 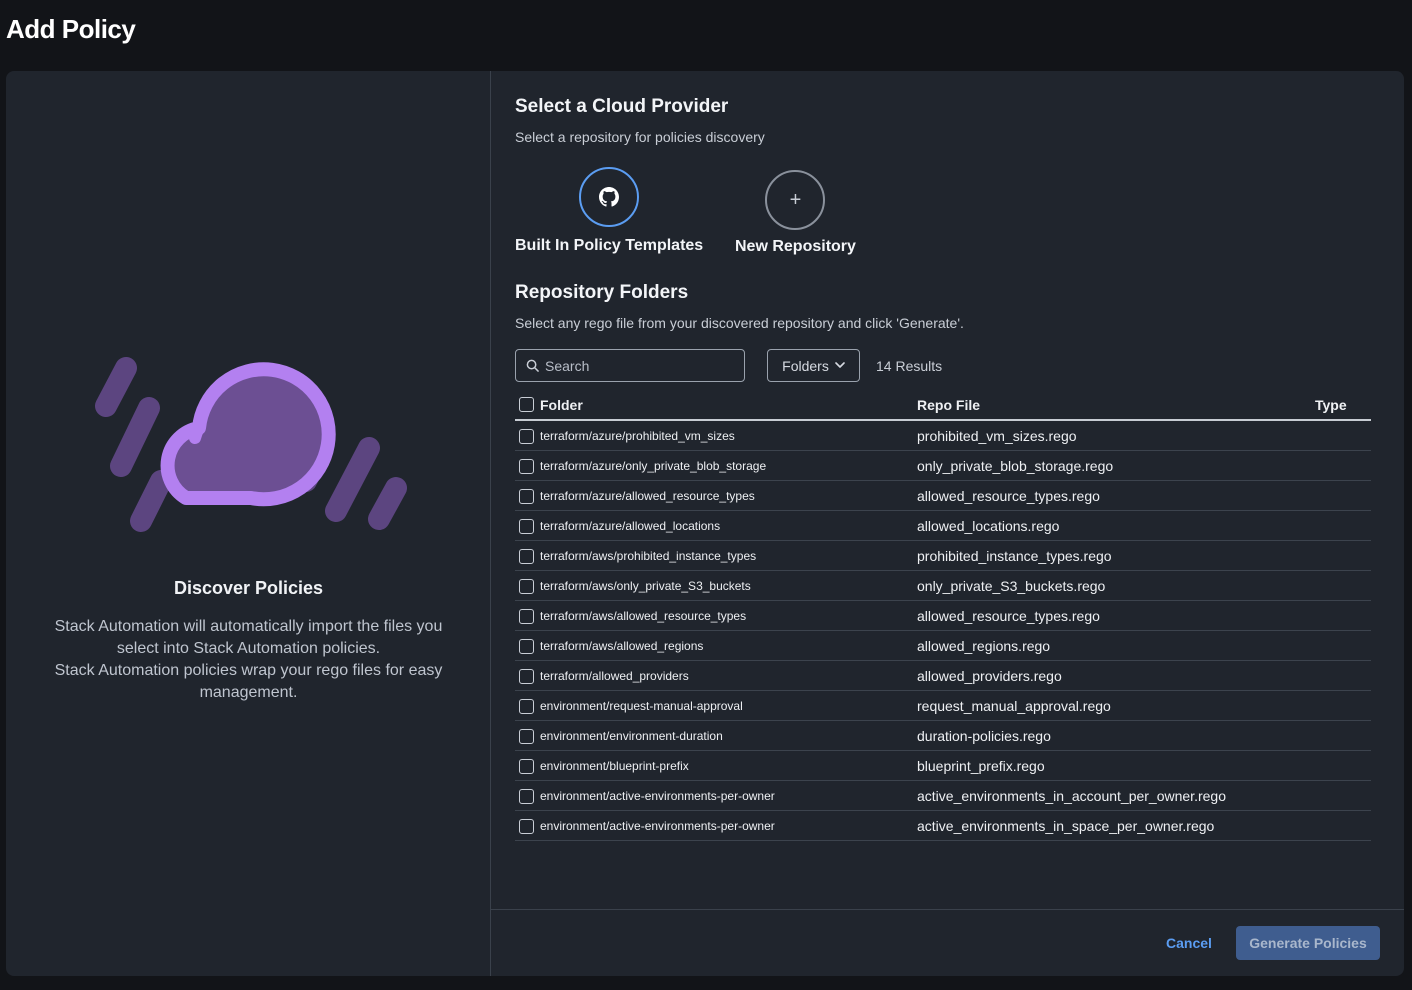 What do you see at coordinates (635, 365) in the screenshot?
I see `search-input` at bounding box center [635, 365].